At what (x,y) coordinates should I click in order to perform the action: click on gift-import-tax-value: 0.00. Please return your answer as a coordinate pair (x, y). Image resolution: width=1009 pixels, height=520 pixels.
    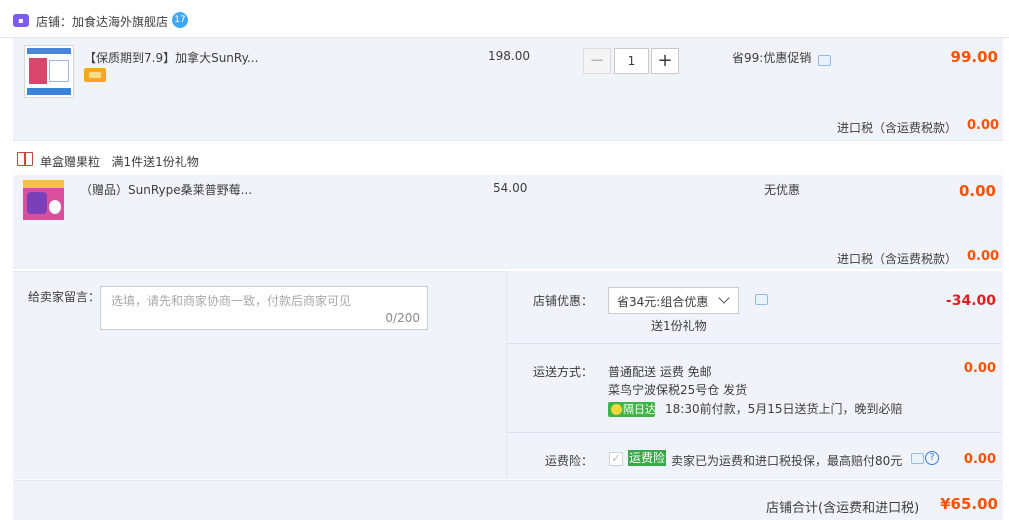
    Looking at the image, I should click on (983, 256).